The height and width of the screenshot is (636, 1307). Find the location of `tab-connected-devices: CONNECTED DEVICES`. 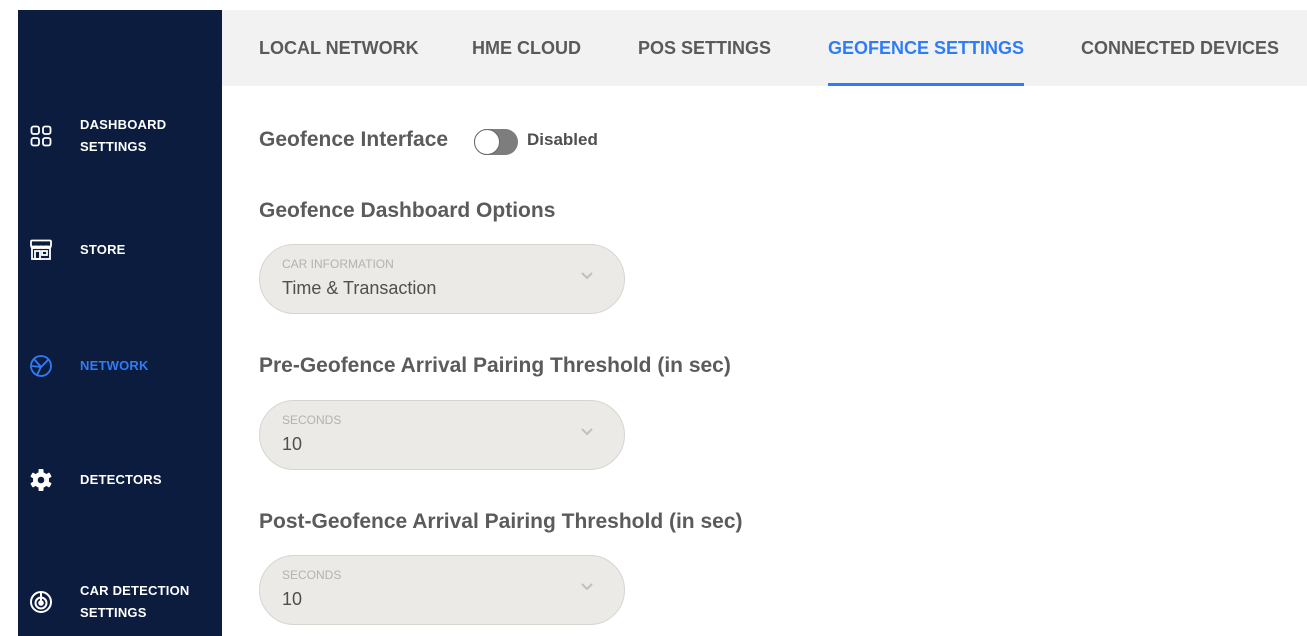

tab-connected-devices: CONNECTED DEVICES is located at coordinates (1180, 48).